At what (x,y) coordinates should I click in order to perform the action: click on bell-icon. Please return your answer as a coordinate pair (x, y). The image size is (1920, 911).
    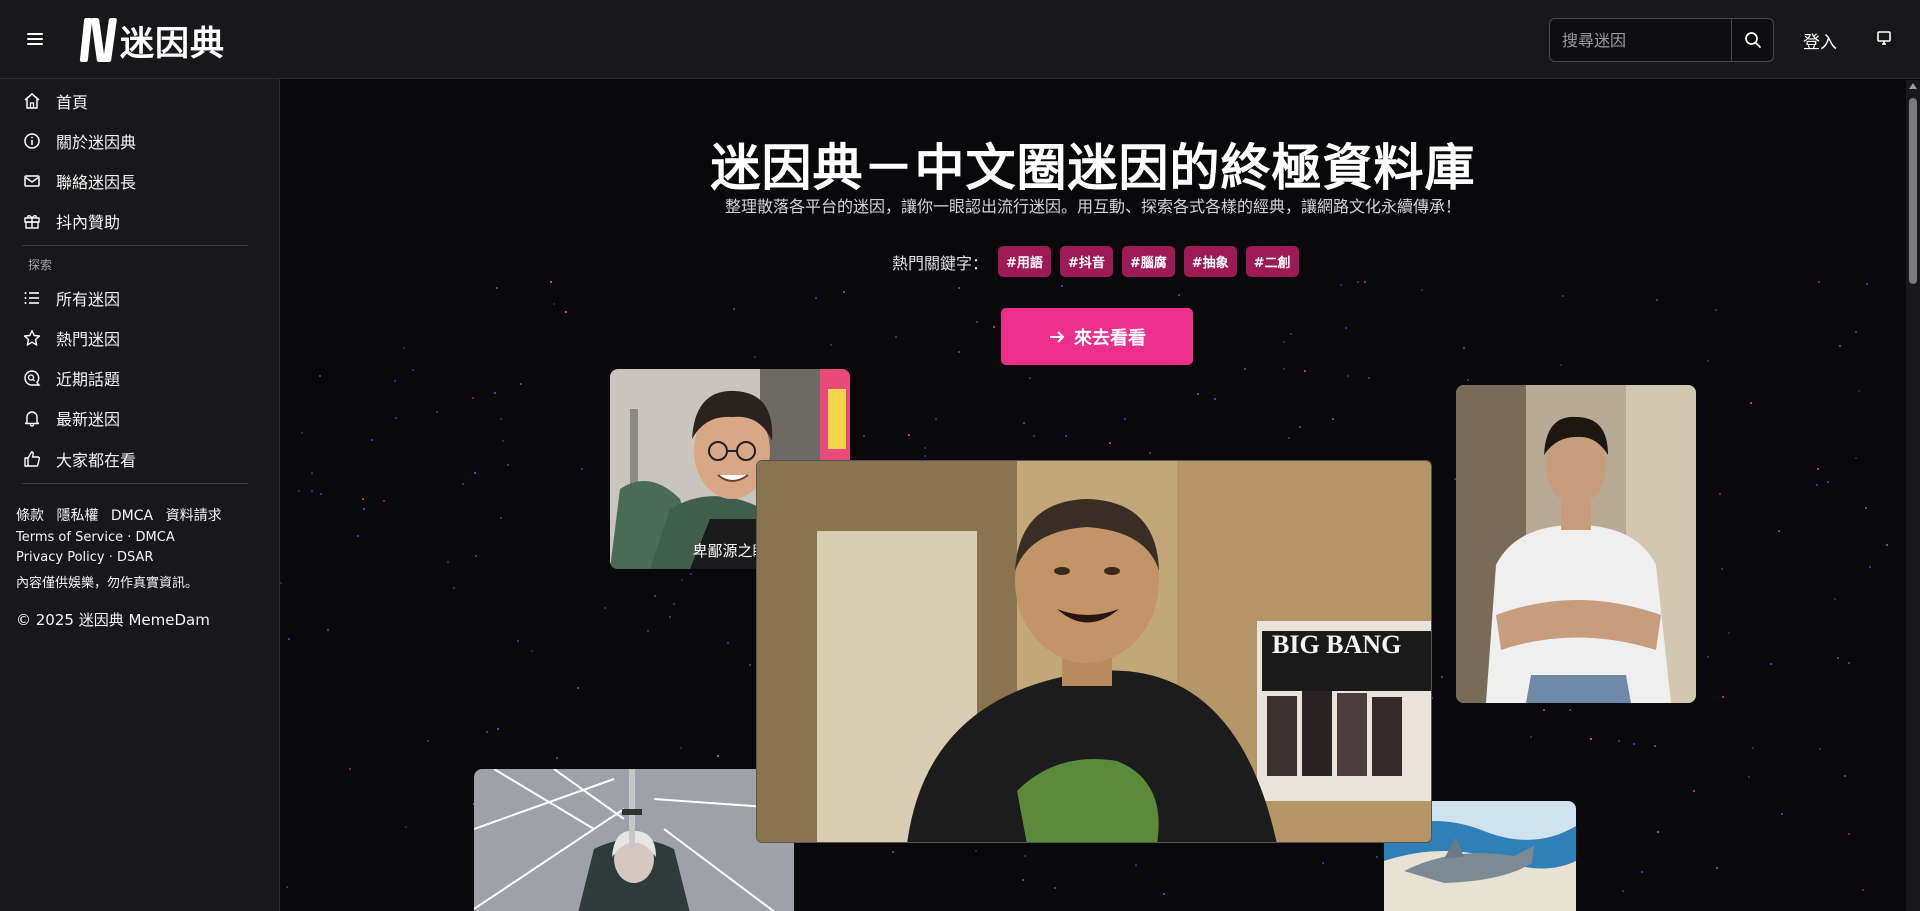
    Looking at the image, I should click on (32, 418).